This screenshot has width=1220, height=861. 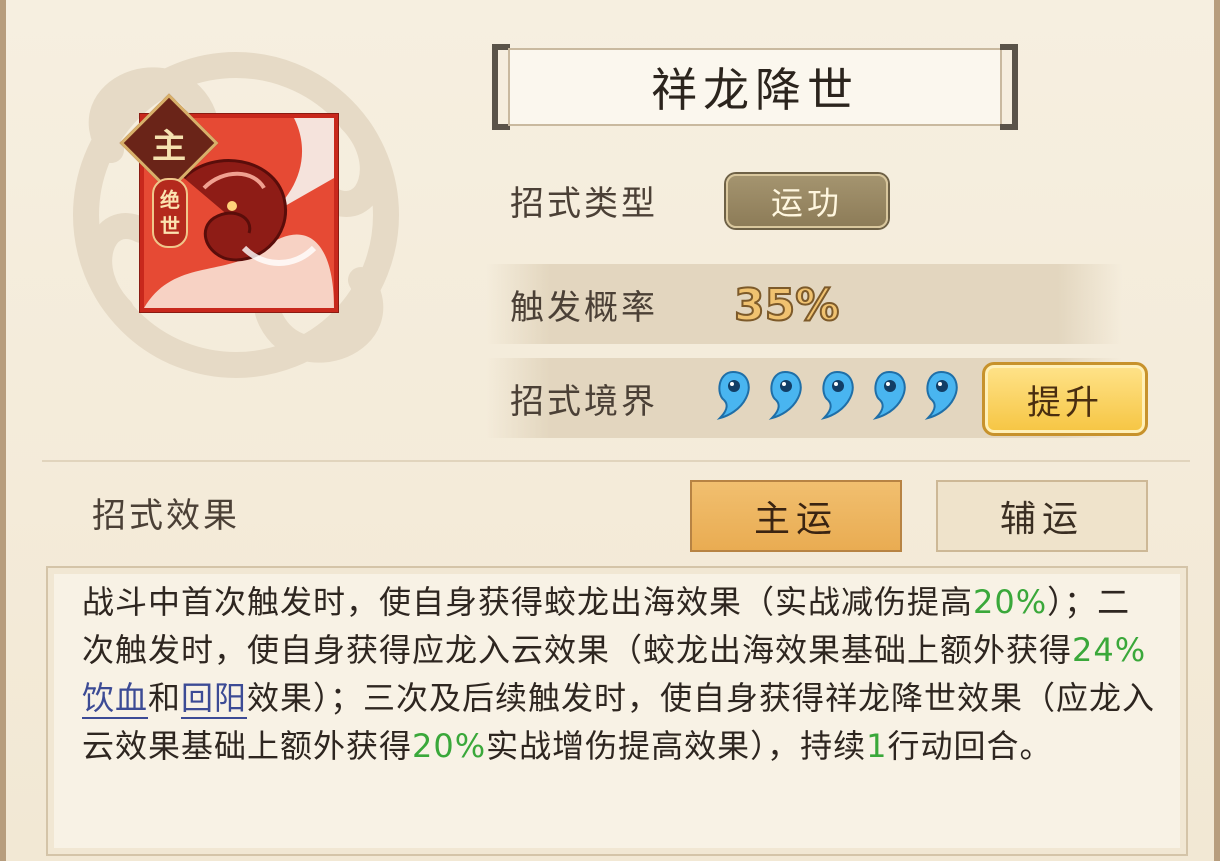 What do you see at coordinates (214, 699) in the screenshot?
I see `keyword-link-huiyang: 回阳` at bounding box center [214, 699].